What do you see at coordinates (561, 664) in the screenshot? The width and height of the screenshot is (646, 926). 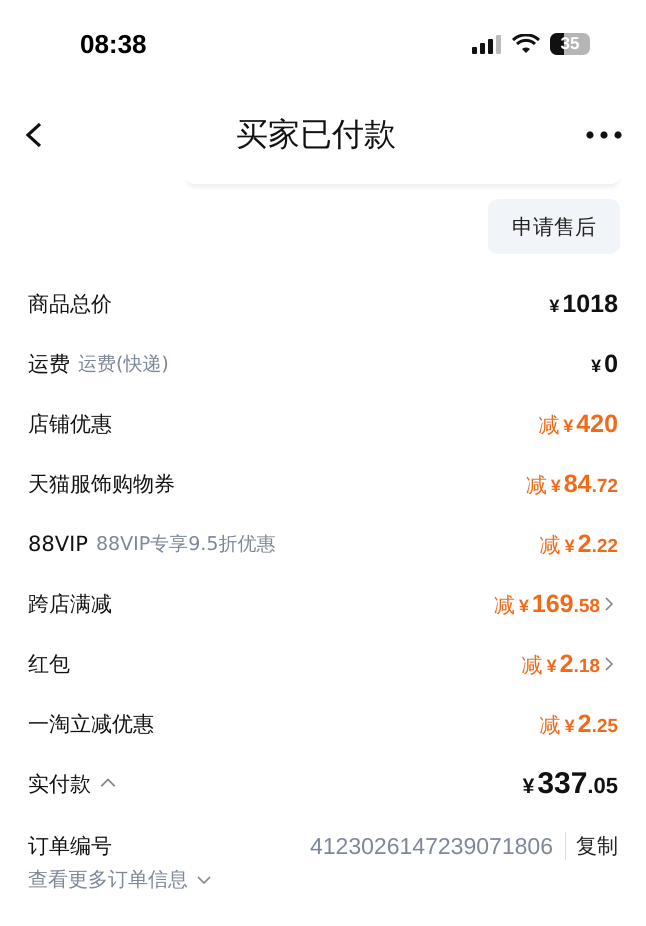 I see `price-amount: 减 ¥2.18` at bounding box center [561, 664].